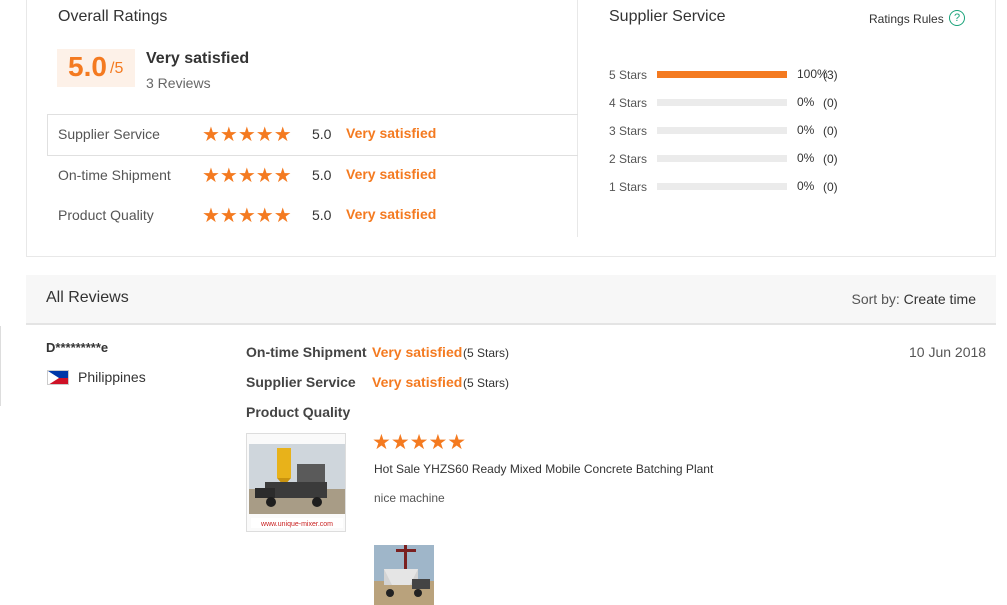 Image resolution: width=1007 pixels, height=605 pixels. What do you see at coordinates (306, 352) in the screenshot?
I see `review-rating-label: On-time Shipment` at bounding box center [306, 352].